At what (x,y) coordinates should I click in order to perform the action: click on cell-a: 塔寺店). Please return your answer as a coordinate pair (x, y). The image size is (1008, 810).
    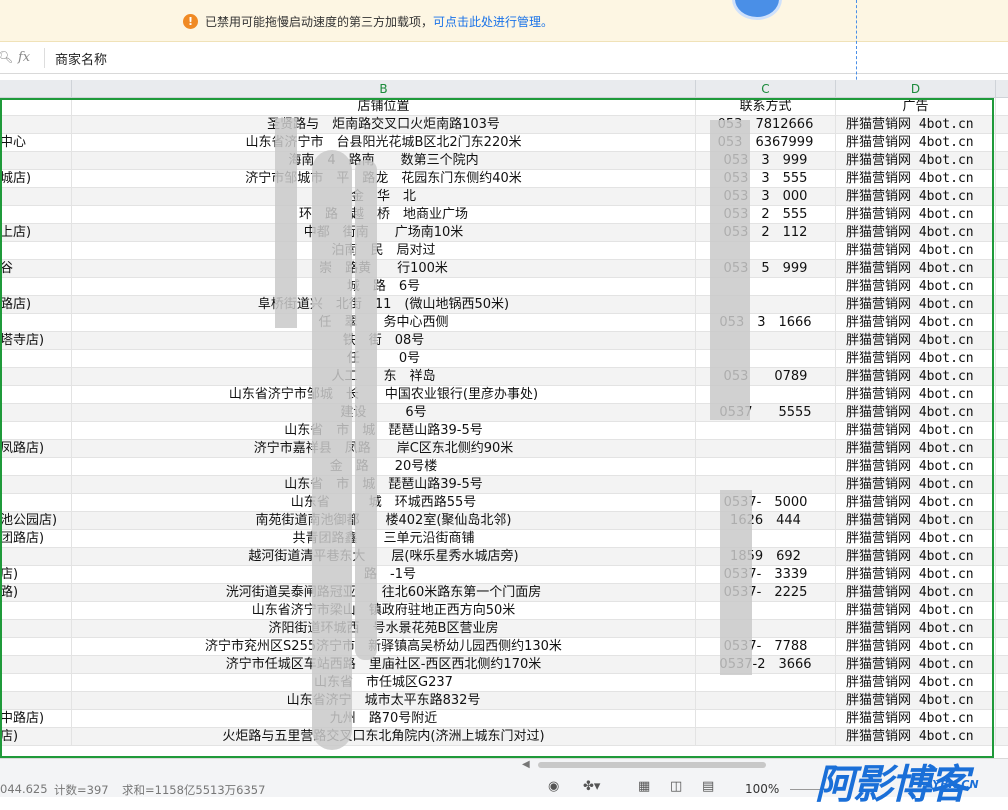
    Looking at the image, I should click on (36, 341).